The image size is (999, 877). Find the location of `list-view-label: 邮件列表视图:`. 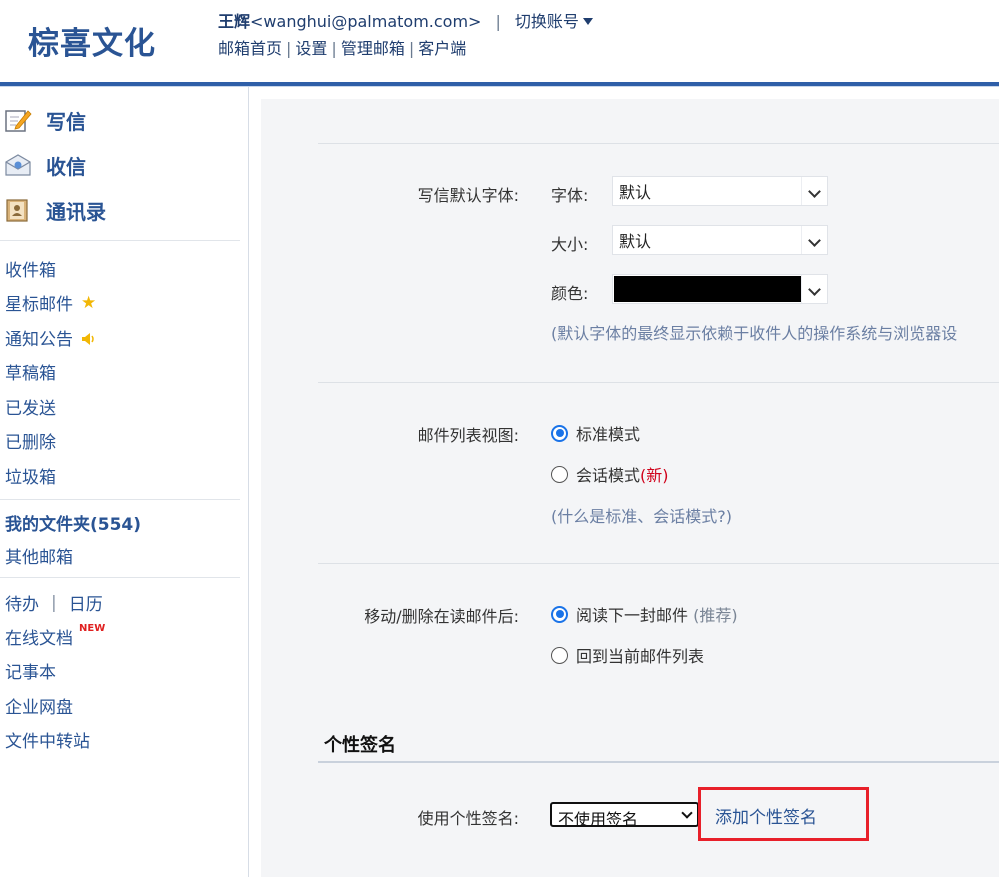

list-view-label: 邮件列表视图: is located at coordinates (468, 435).